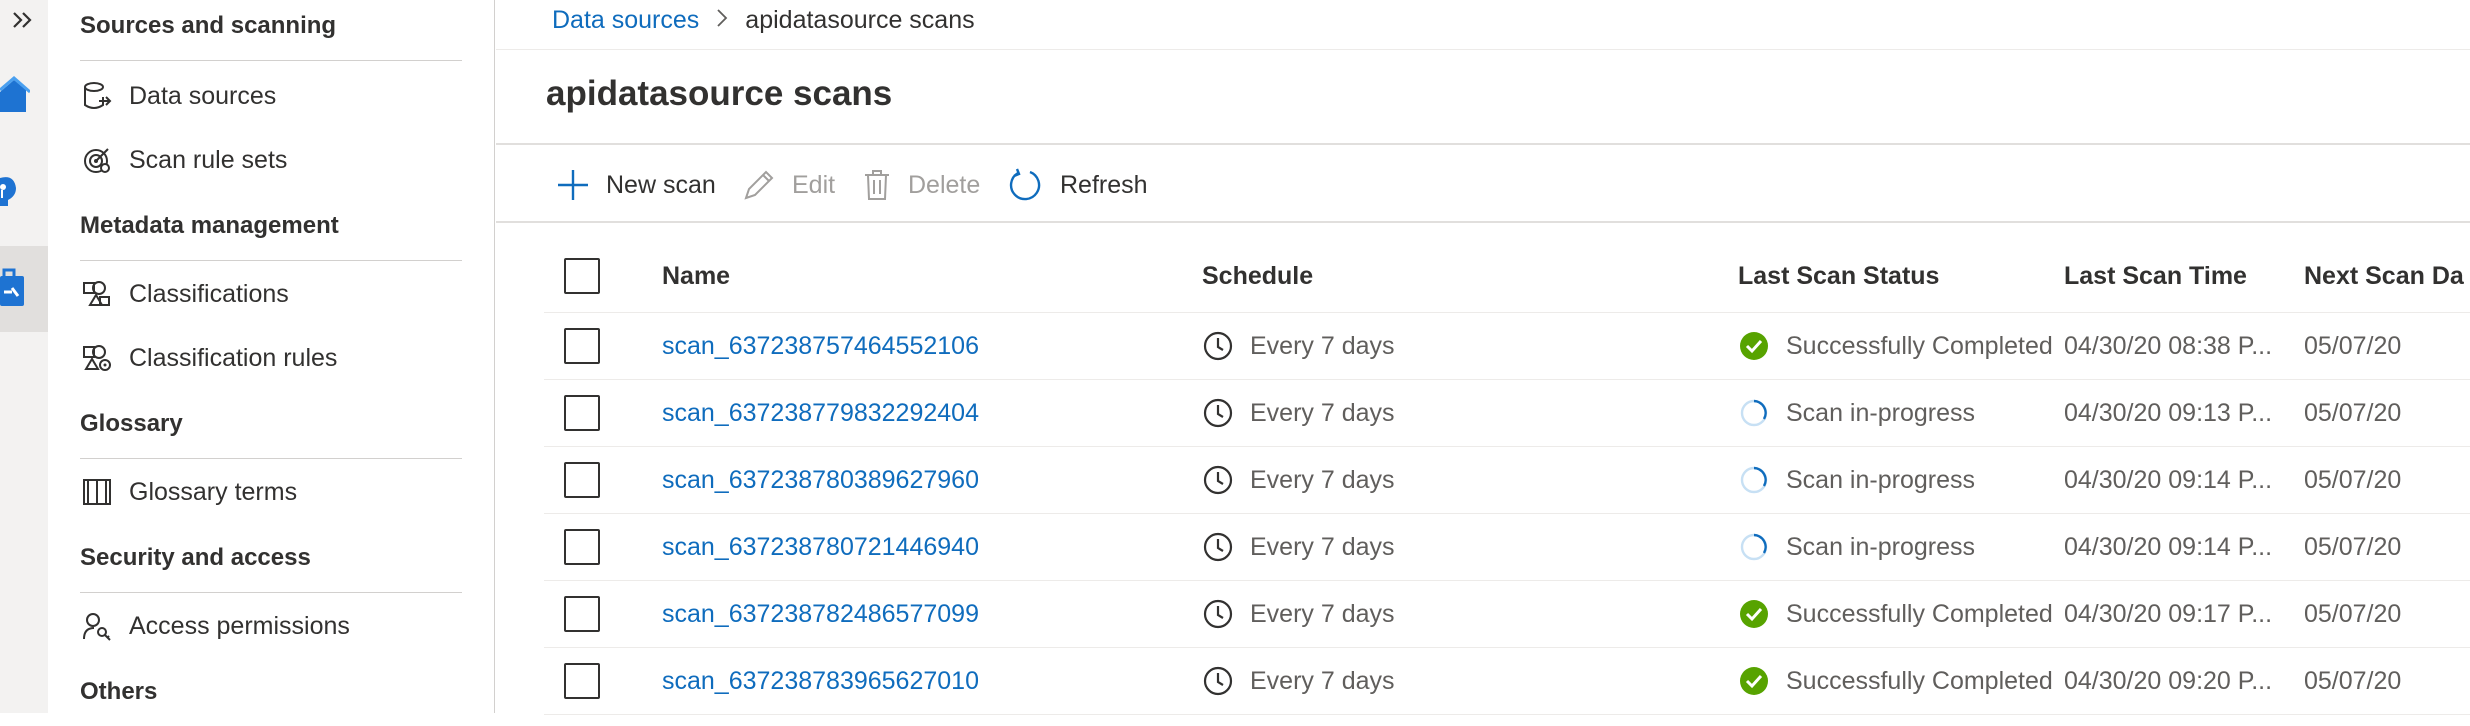 The image size is (2470, 726). I want to click on nav-section-security: Security and access, so click(295, 568).